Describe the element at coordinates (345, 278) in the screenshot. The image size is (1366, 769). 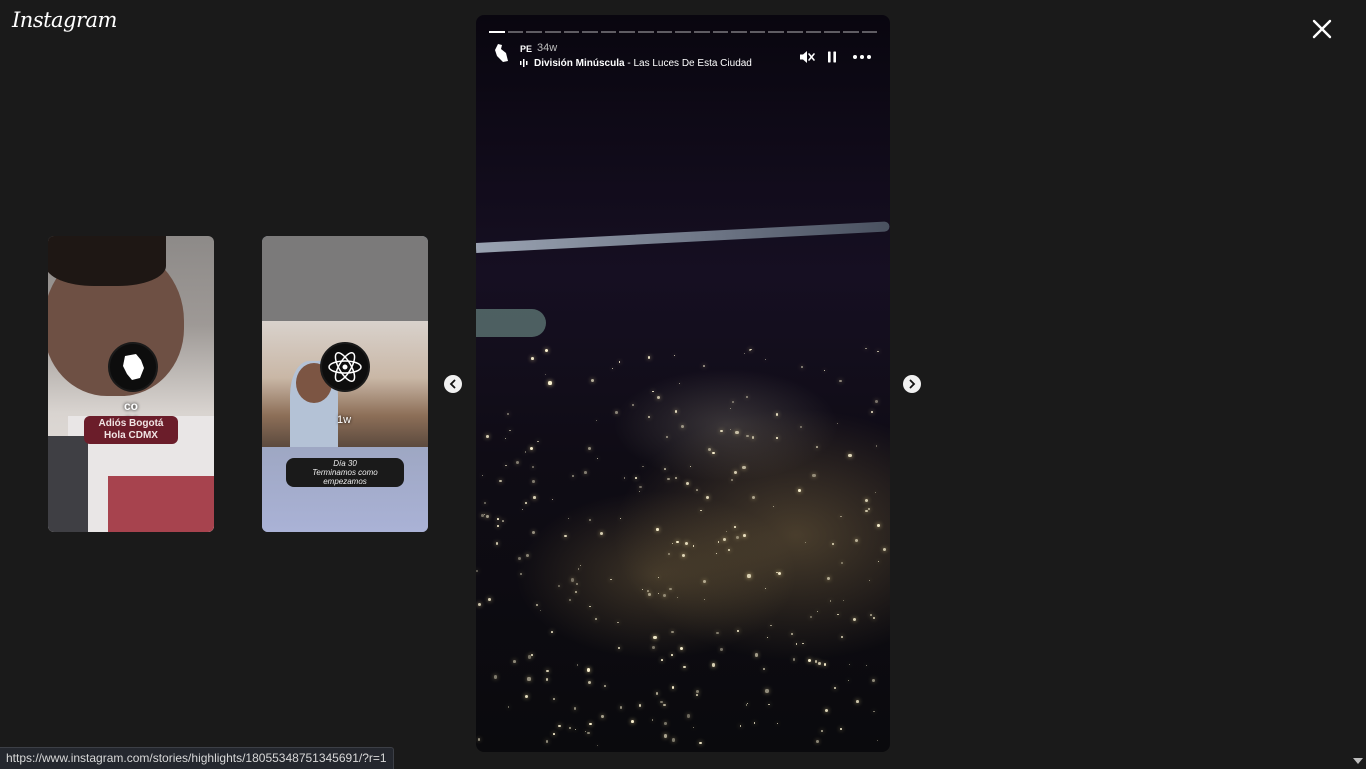
I see `preview-image` at that location.